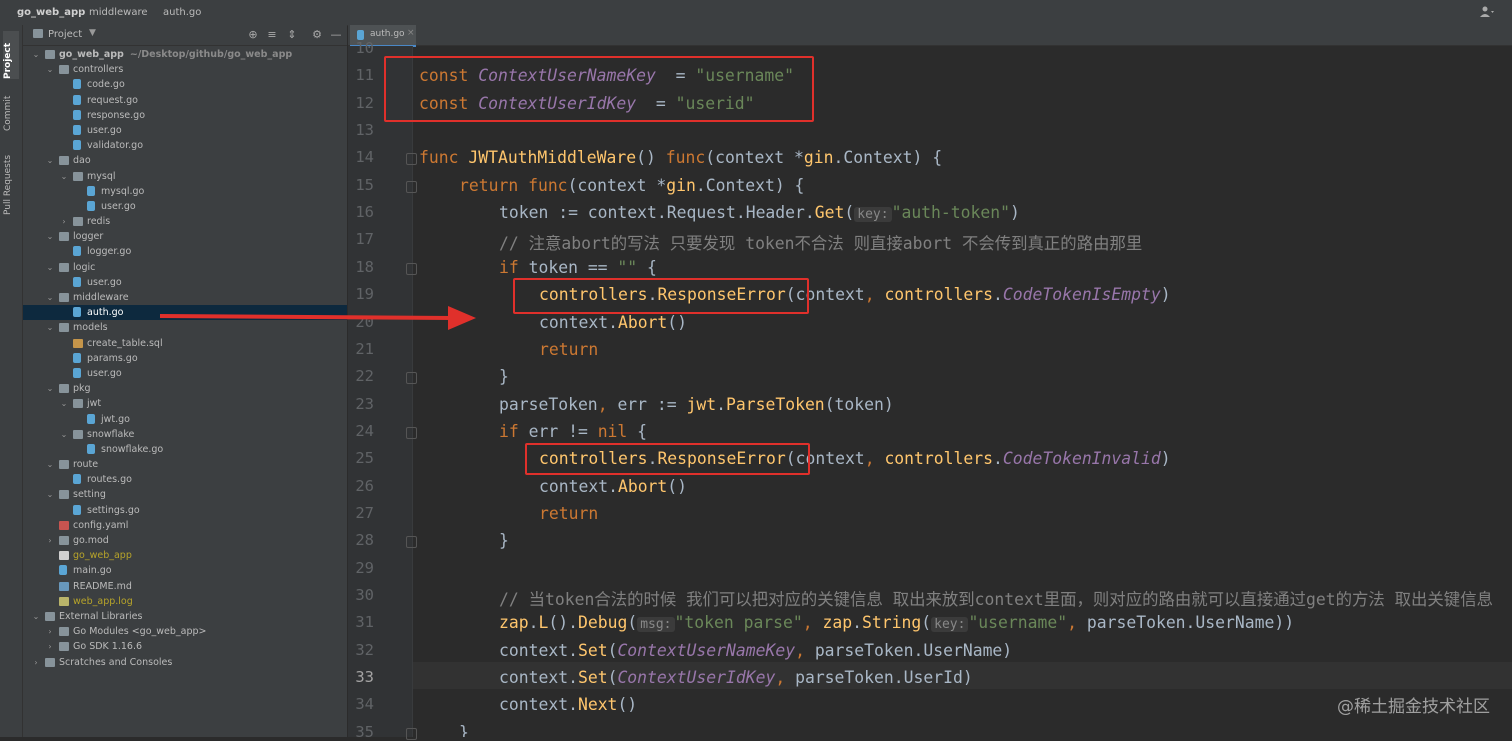 This screenshot has width=1512, height=741. What do you see at coordinates (185, 570) in the screenshot?
I see `tree-file: main.go` at bounding box center [185, 570].